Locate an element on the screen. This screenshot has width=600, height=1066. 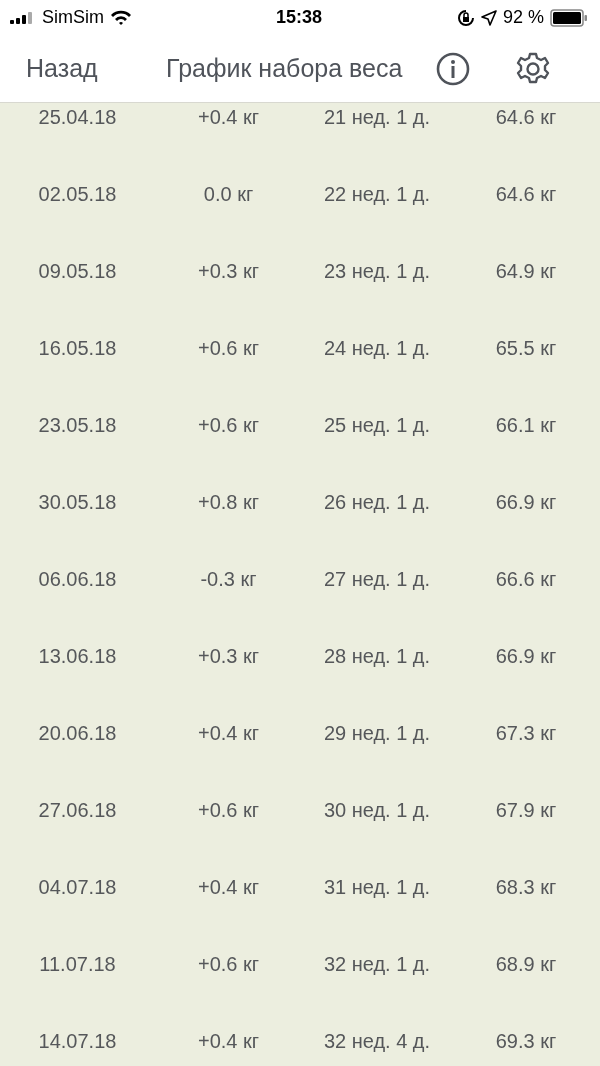
info-icon is located at coordinates (453, 68).